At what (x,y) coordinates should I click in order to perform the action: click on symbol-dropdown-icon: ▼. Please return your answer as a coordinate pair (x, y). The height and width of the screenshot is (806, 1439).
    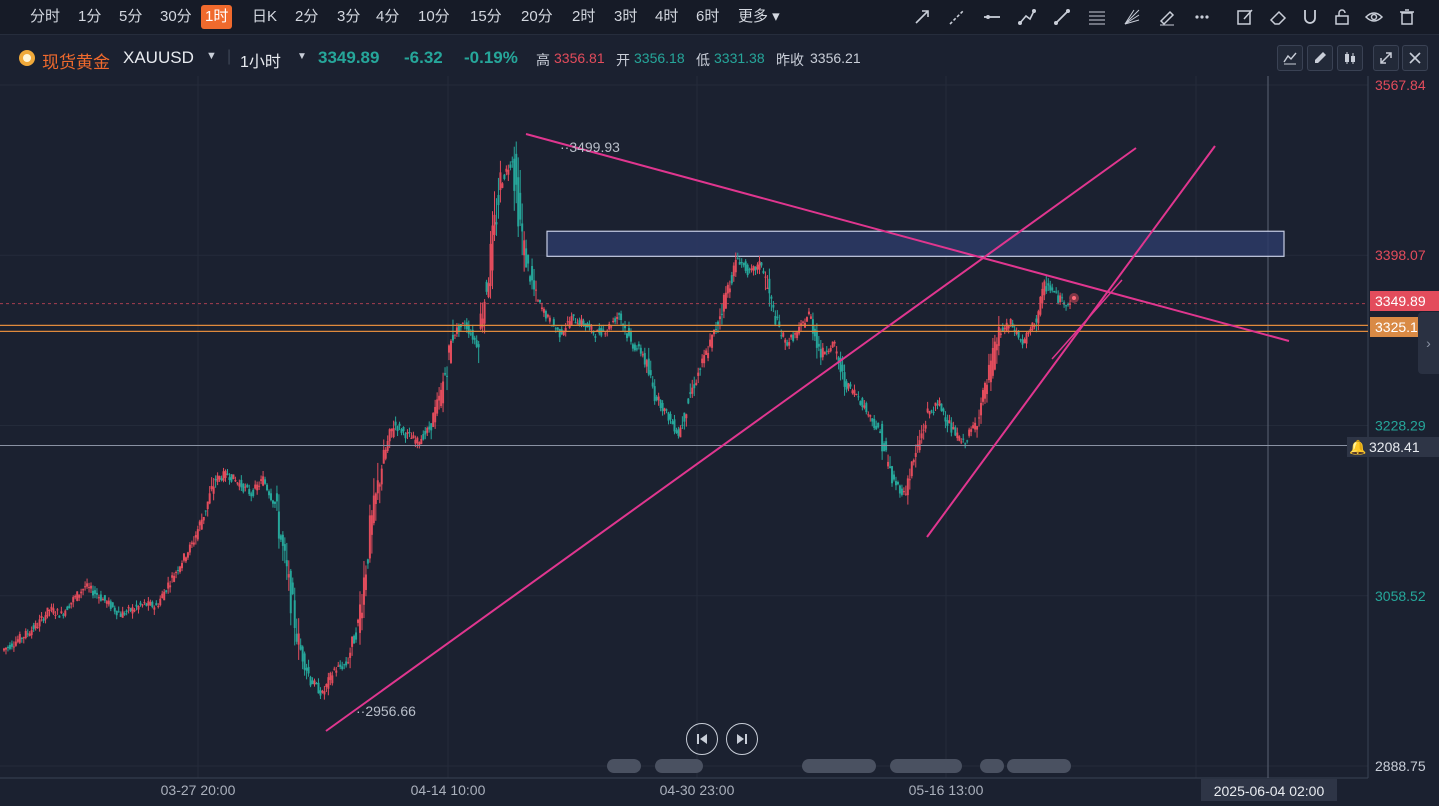
    Looking at the image, I should click on (211, 56).